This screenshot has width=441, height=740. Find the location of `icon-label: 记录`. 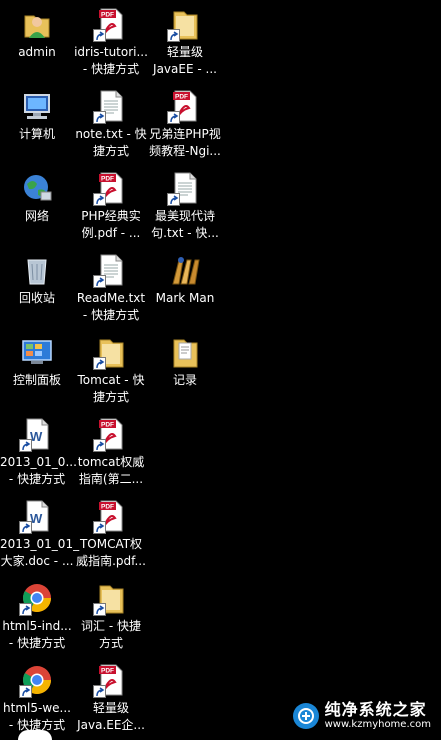

icon-label: 记录 is located at coordinates (184, 380).